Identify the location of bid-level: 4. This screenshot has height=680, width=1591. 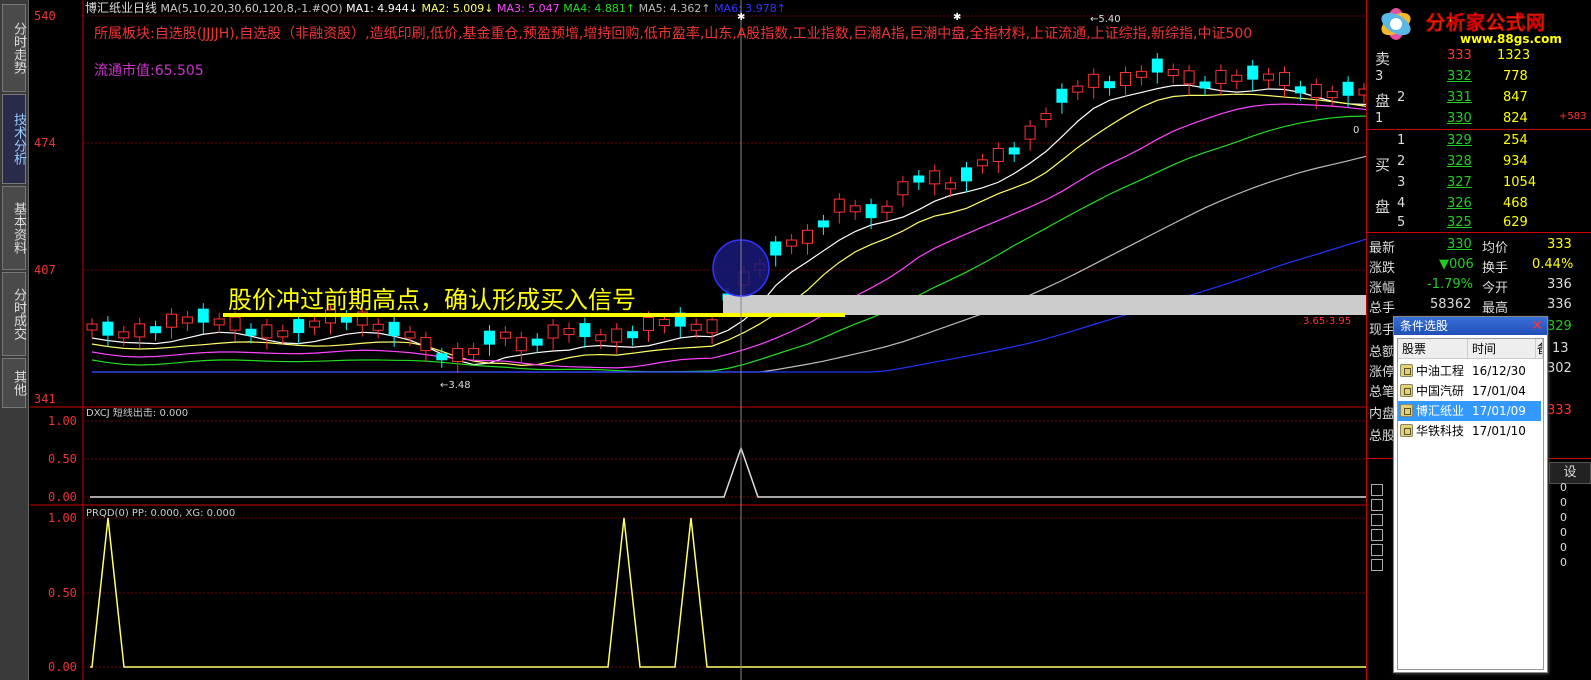
(1401, 203).